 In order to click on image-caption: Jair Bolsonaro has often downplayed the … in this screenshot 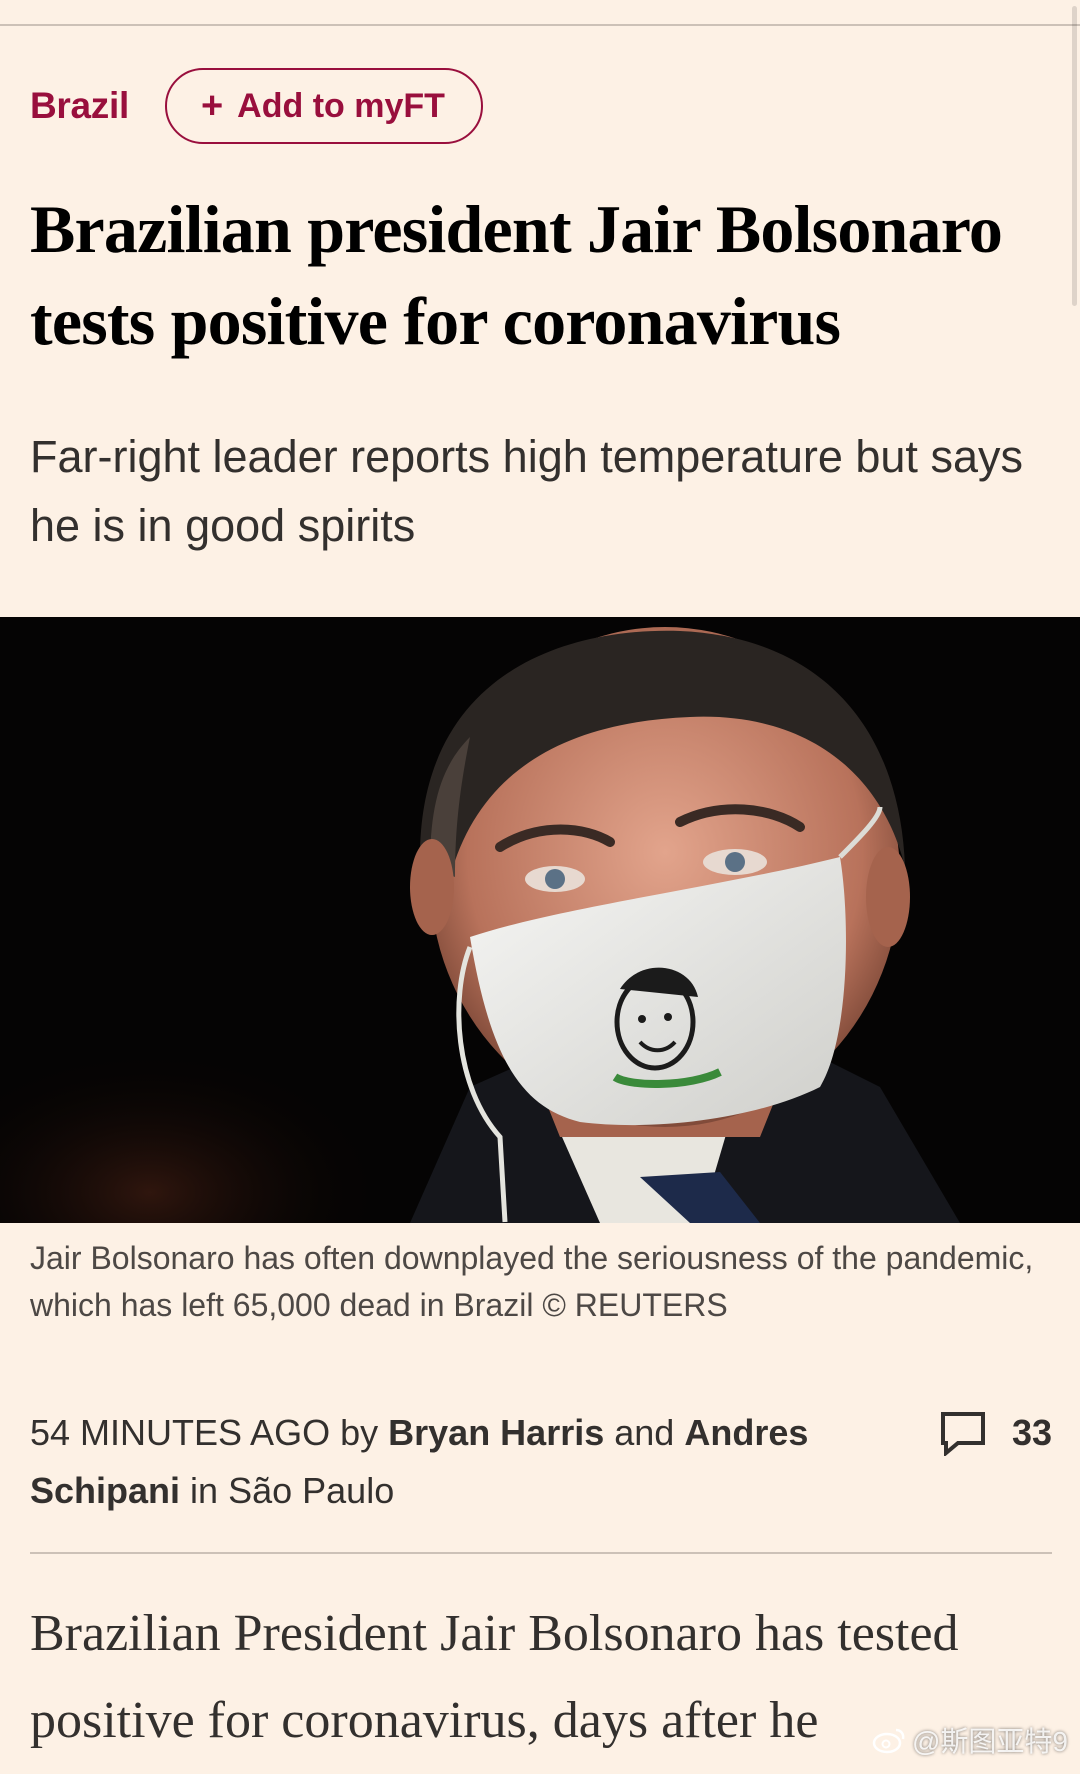, I will do `click(532, 1281)`.